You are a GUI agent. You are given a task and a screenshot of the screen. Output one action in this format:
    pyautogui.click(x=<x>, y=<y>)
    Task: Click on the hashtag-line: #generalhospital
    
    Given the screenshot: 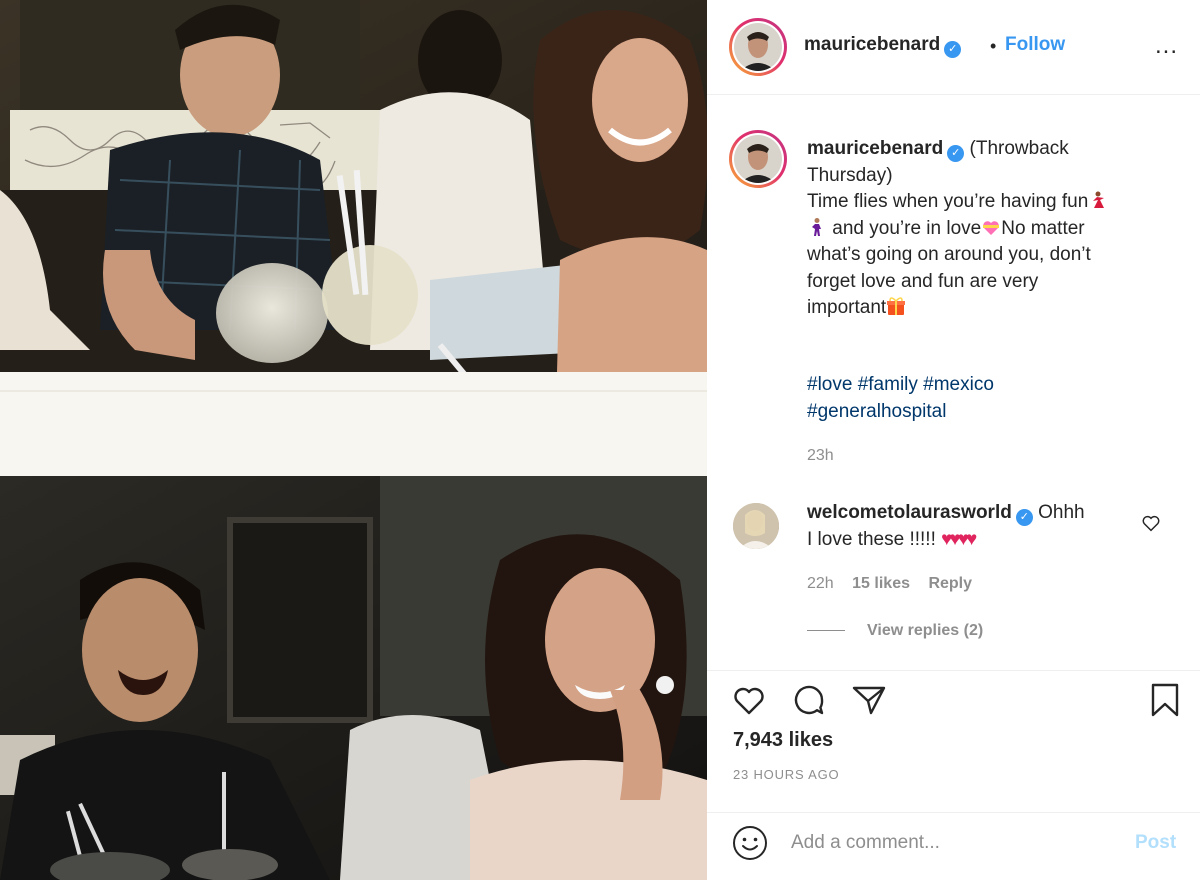 What is the action you would take?
    pyautogui.click(x=972, y=412)
    